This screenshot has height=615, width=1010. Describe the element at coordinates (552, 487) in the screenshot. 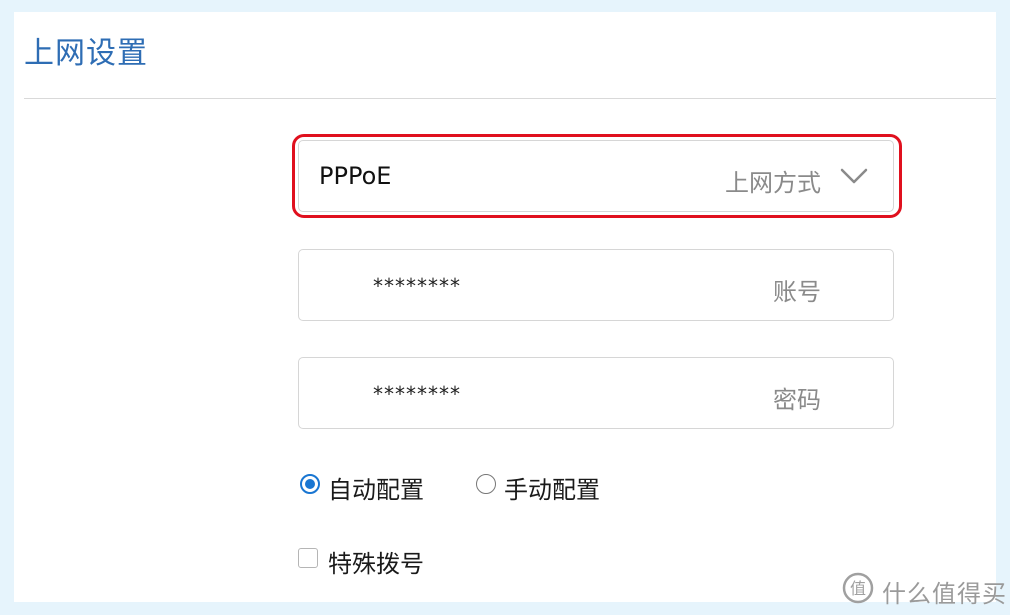

I see `manual-config-label: 手动配置` at that location.